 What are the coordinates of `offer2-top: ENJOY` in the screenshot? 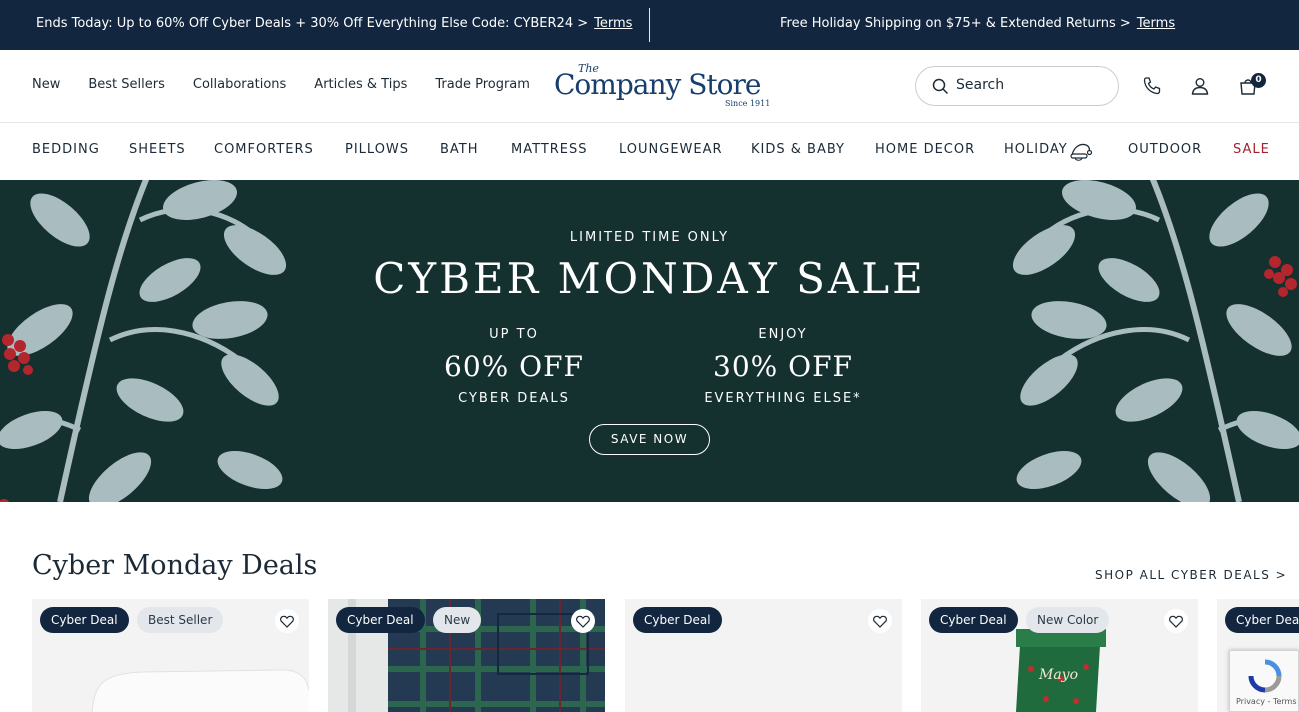 It's located at (783, 334).